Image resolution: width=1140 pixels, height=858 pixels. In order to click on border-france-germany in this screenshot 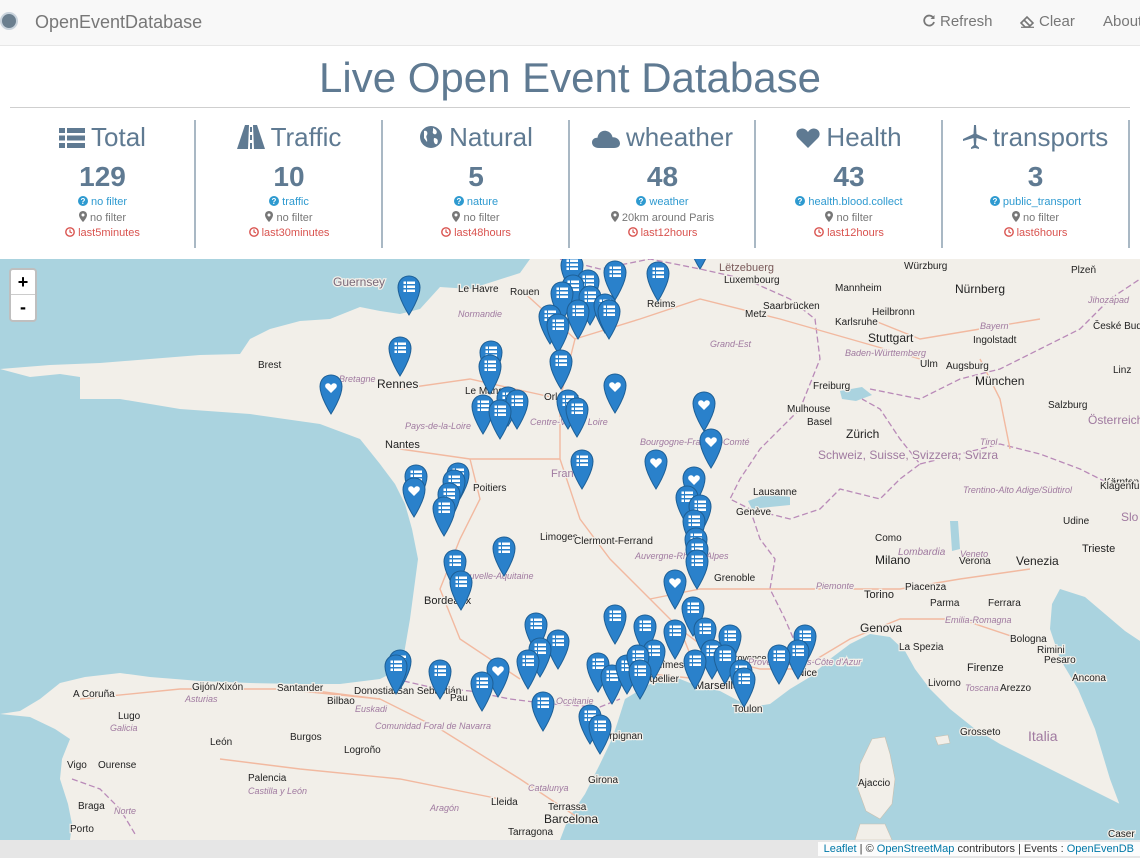, I will do `click(782, 344)`.